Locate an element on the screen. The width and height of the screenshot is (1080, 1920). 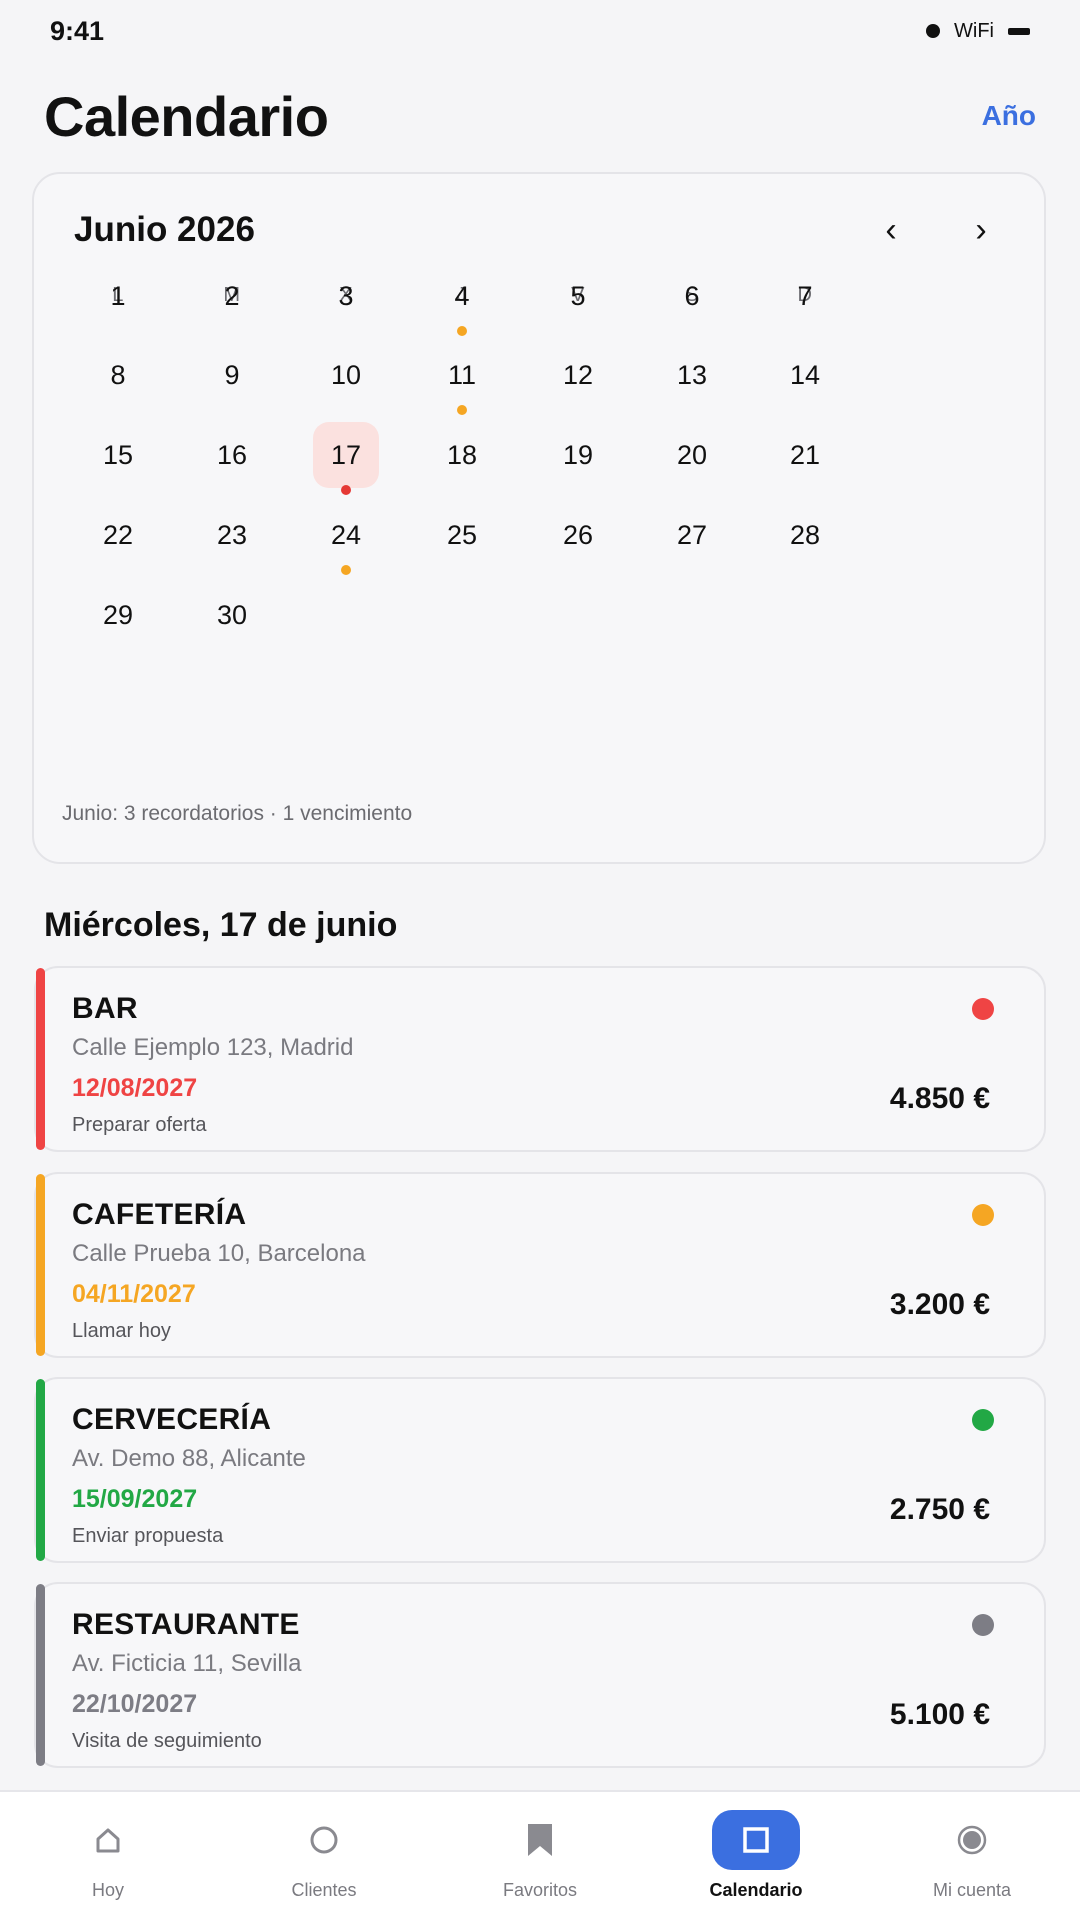
item-title: BAR is located at coordinates (105, 1008).